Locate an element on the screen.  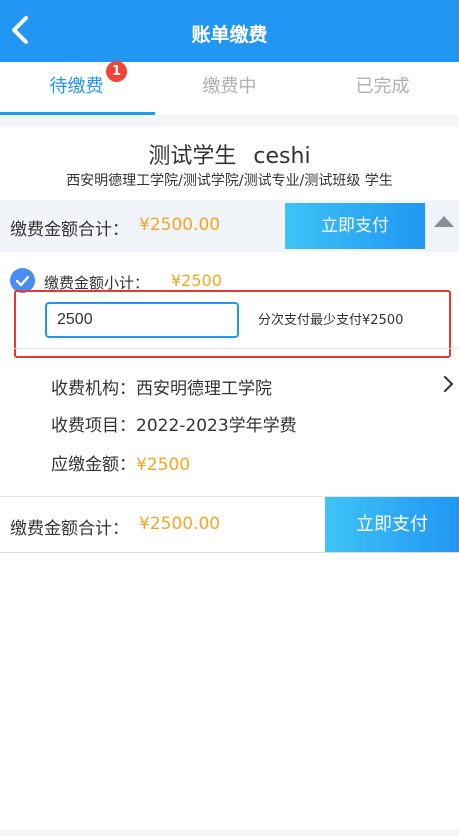
student-name: 测试学生 ceshi is located at coordinates (229, 156).